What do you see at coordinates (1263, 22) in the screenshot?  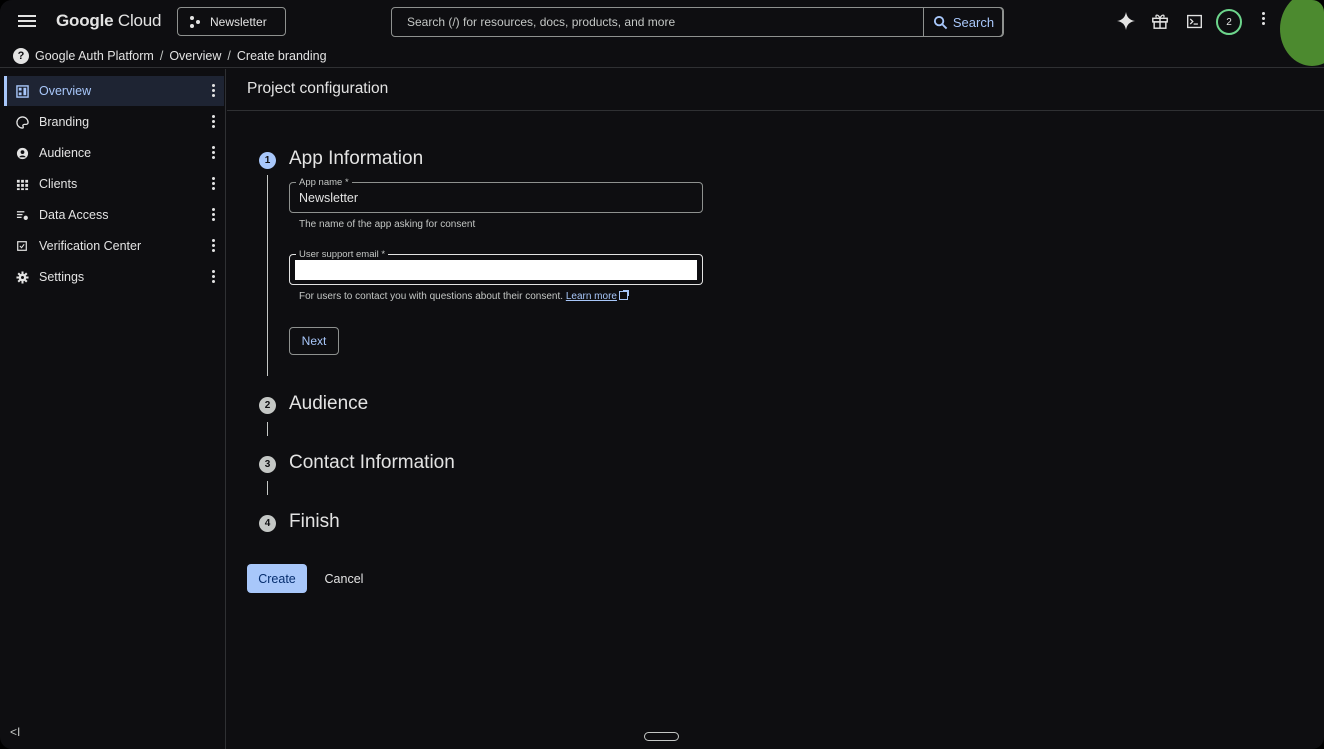 I see `more-options-icon` at bounding box center [1263, 22].